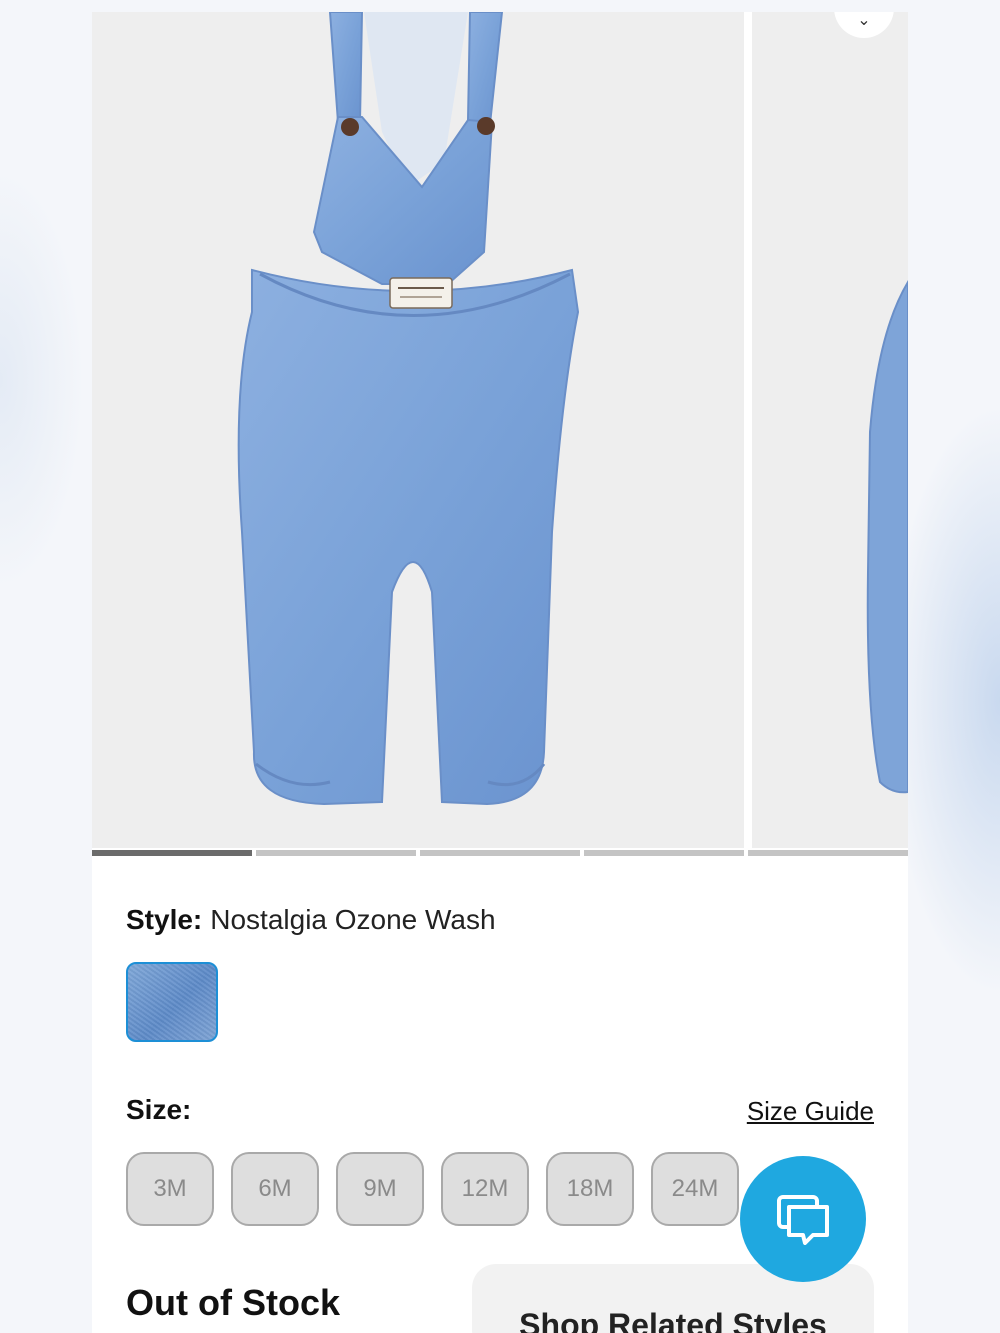 Image resolution: width=1000 pixels, height=1333 pixels. What do you see at coordinates (432, 1189) in the screenshot?
I see `size-options: 3M 6M 9M 12M 18M 24M` at bounding box center [432, 1189].